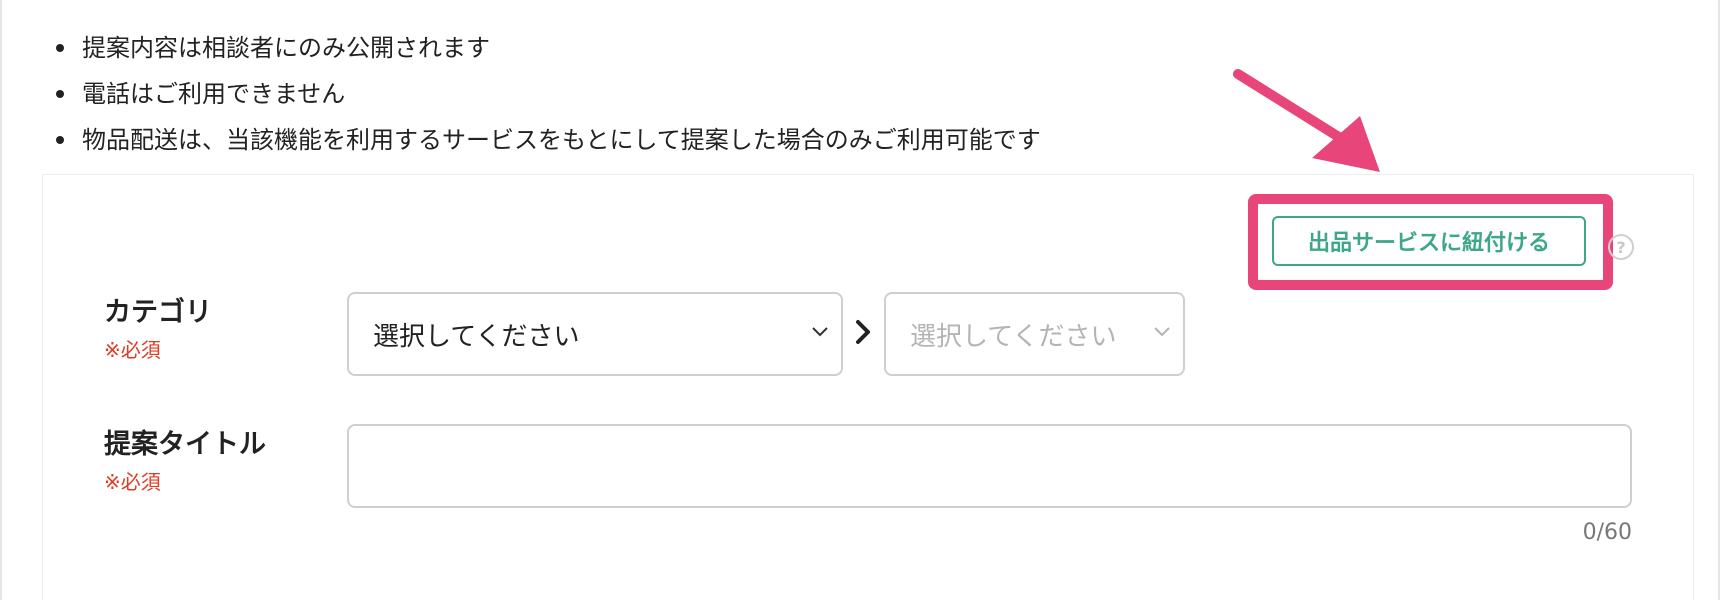 This screenshot has width=1720, height=600. What do you see at coordinates (863, 332) in the screenshot?
I see `chevron-right-icon` at bounding box center [863, 332].